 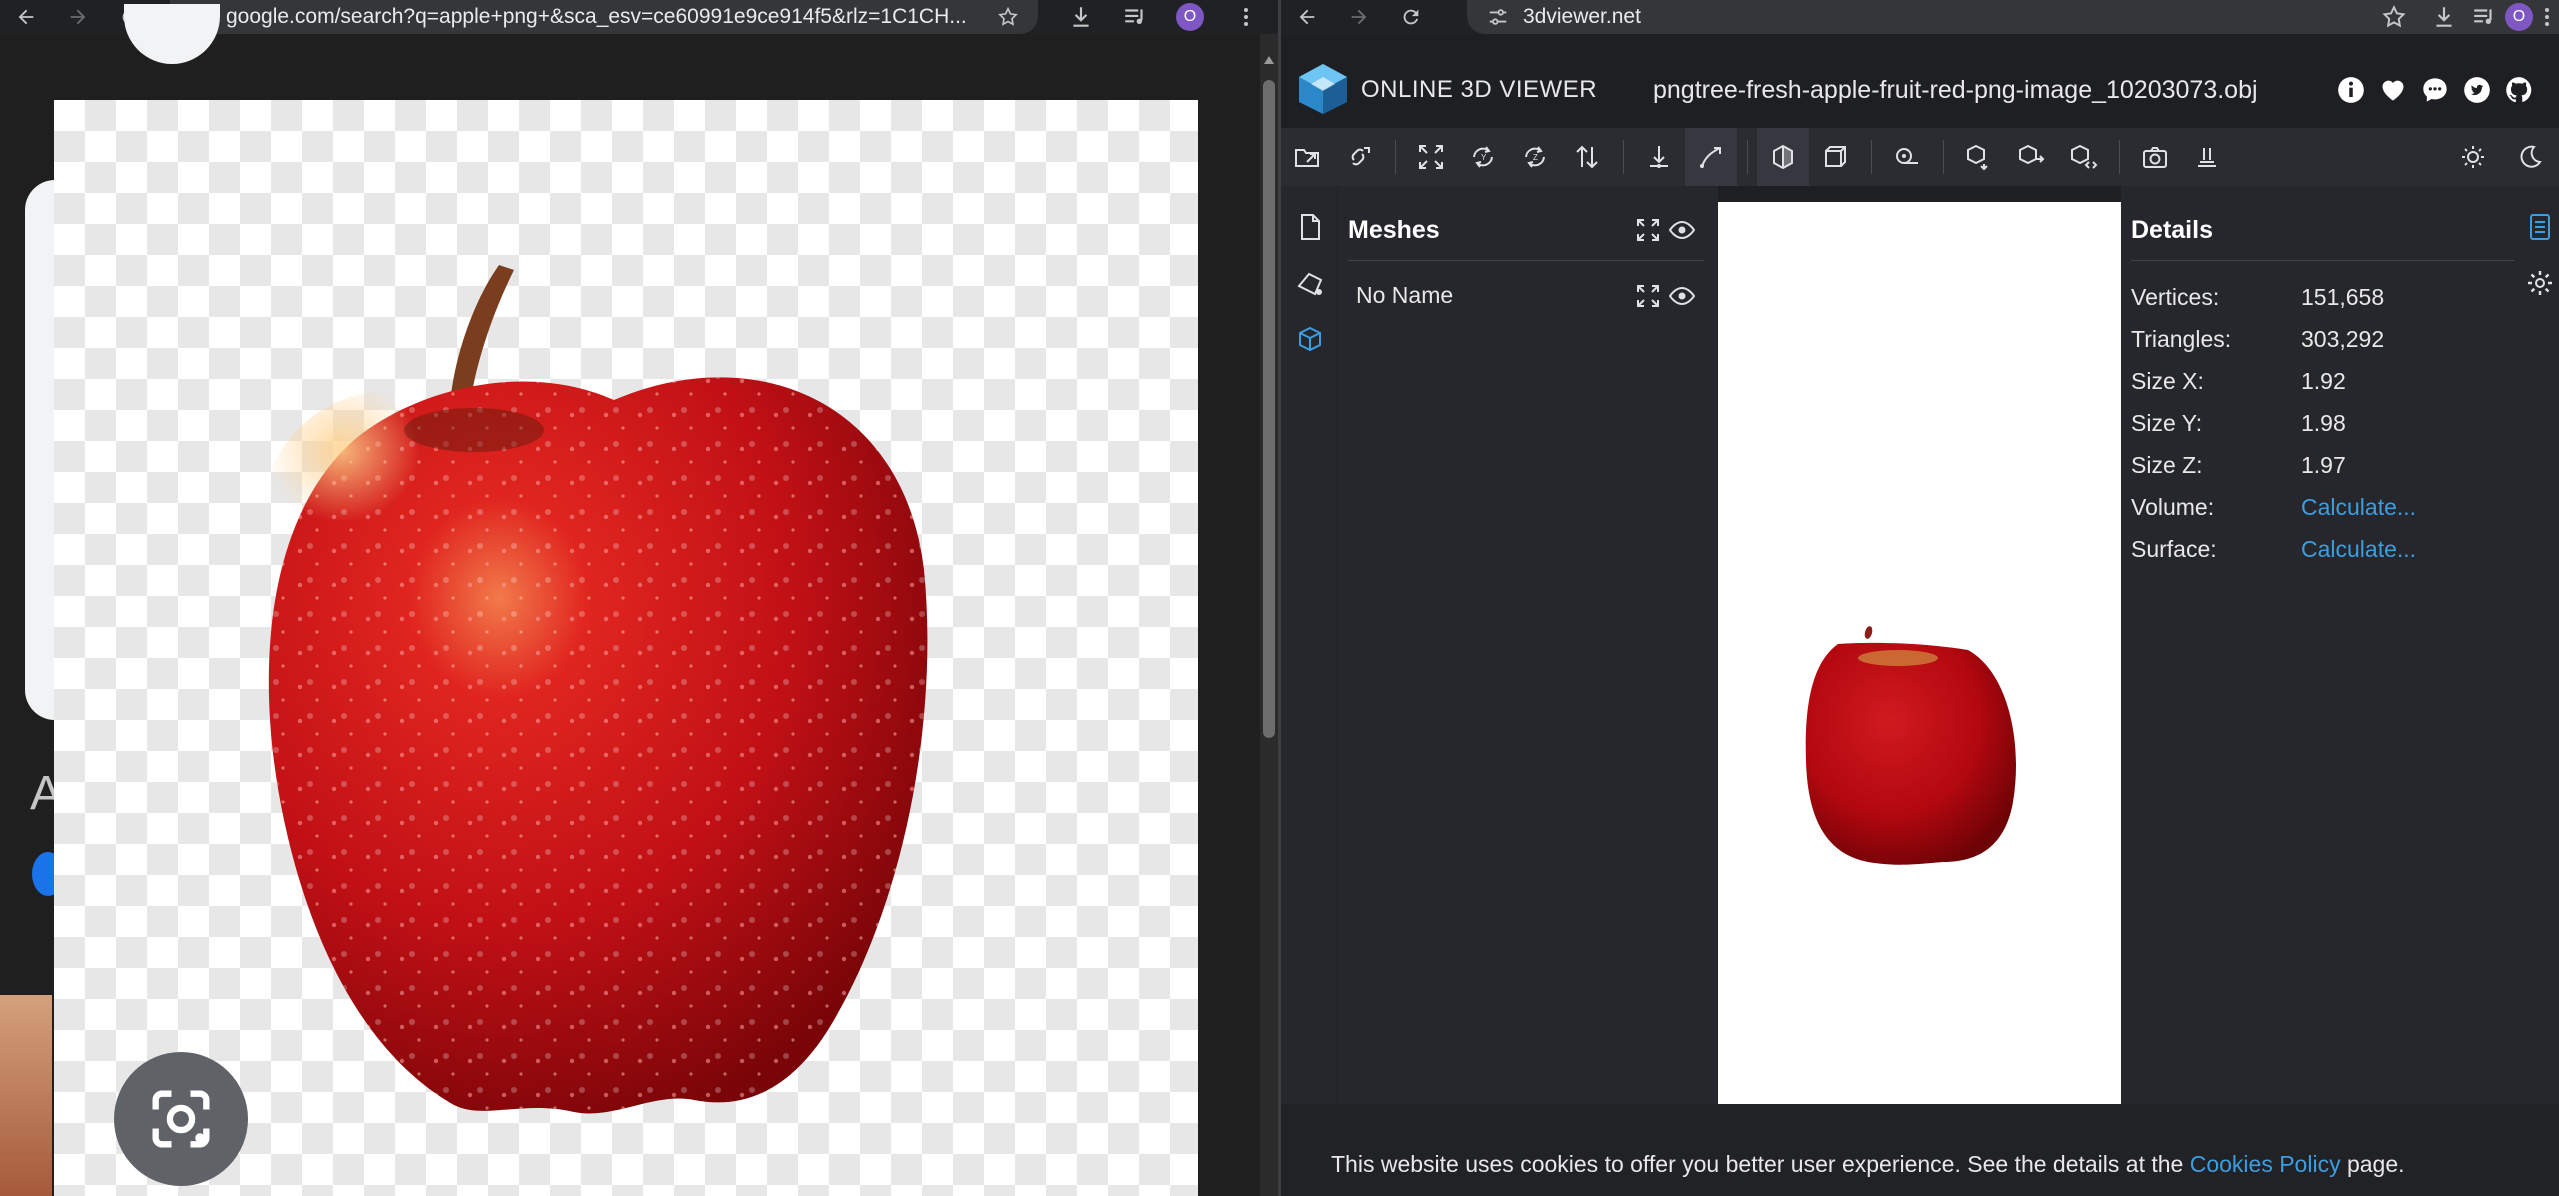 What do you see at coordinates (1323, 89) in the screenshot?
I see `cube-logo-icon` at bounding box center [1323, 89].